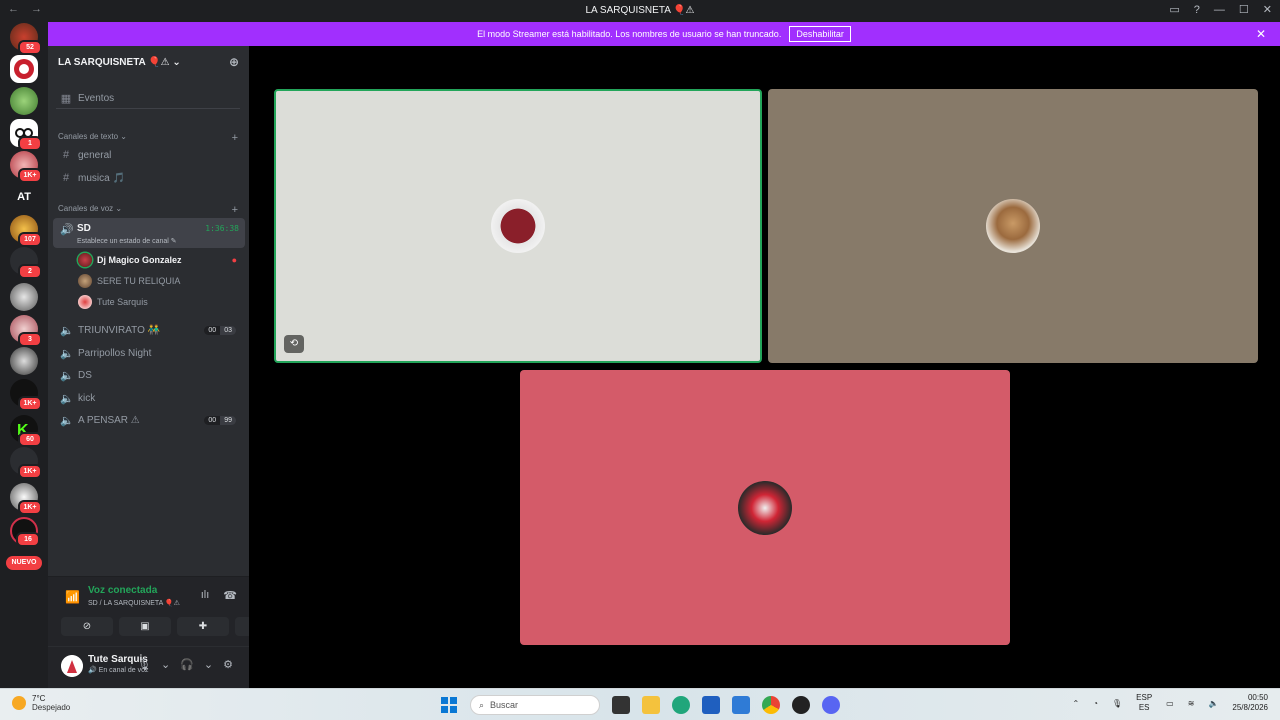 The height and width of the screenshot is (720, 1280). I want to click on voice-channel-triunvirato: 🔈 TRIUNVIRATO 👬 00 03, so click(149, 330).